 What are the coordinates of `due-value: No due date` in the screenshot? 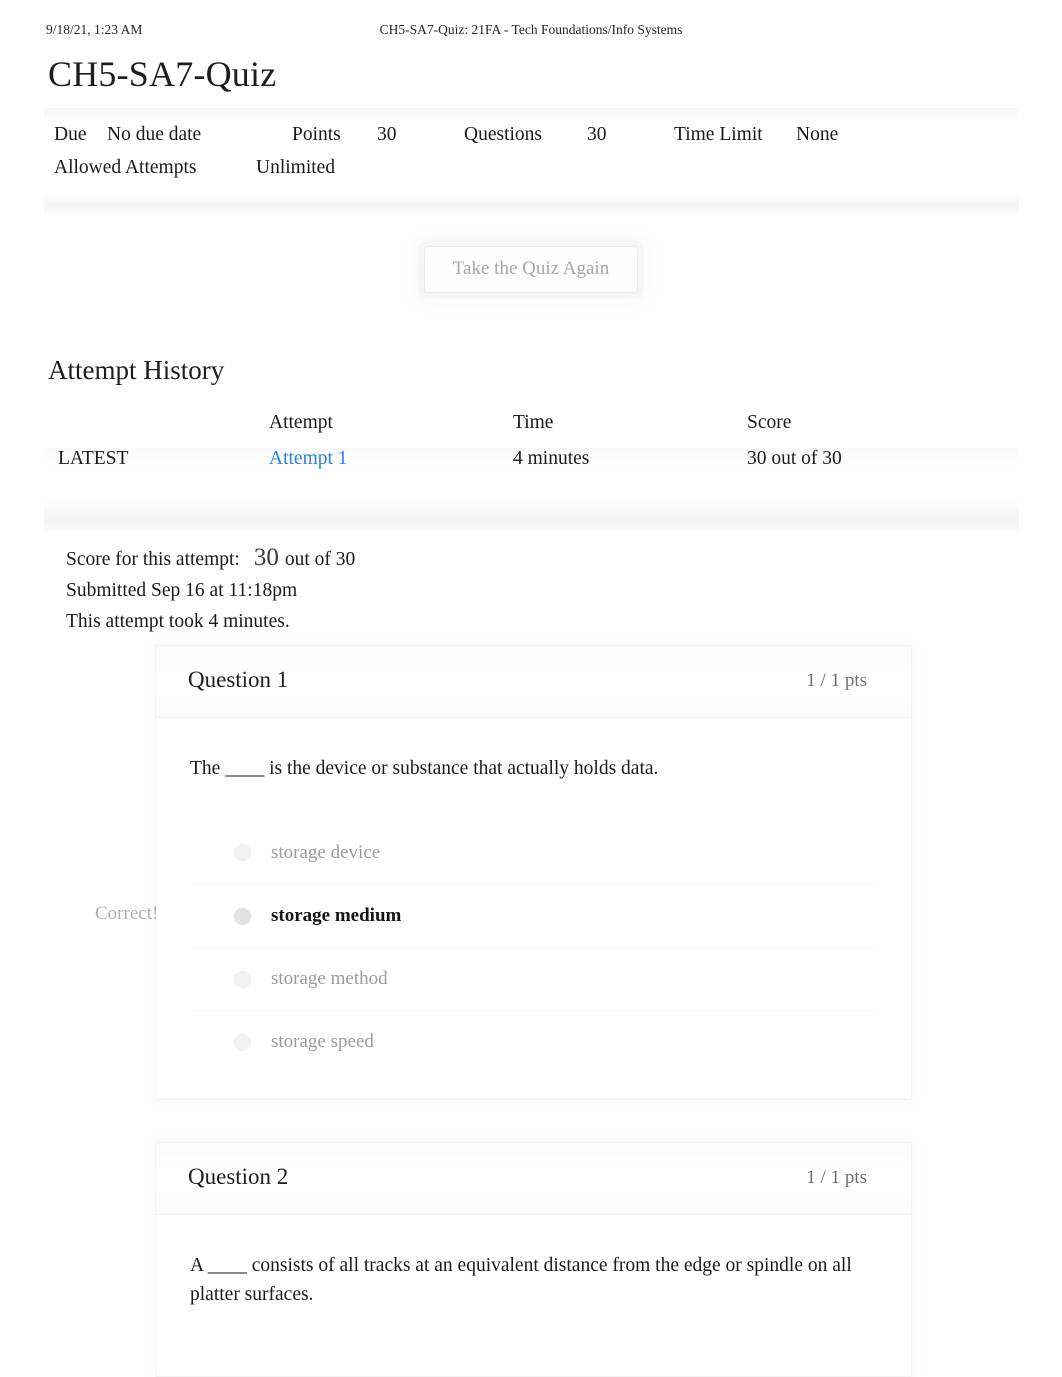 It's located at (154, 134).